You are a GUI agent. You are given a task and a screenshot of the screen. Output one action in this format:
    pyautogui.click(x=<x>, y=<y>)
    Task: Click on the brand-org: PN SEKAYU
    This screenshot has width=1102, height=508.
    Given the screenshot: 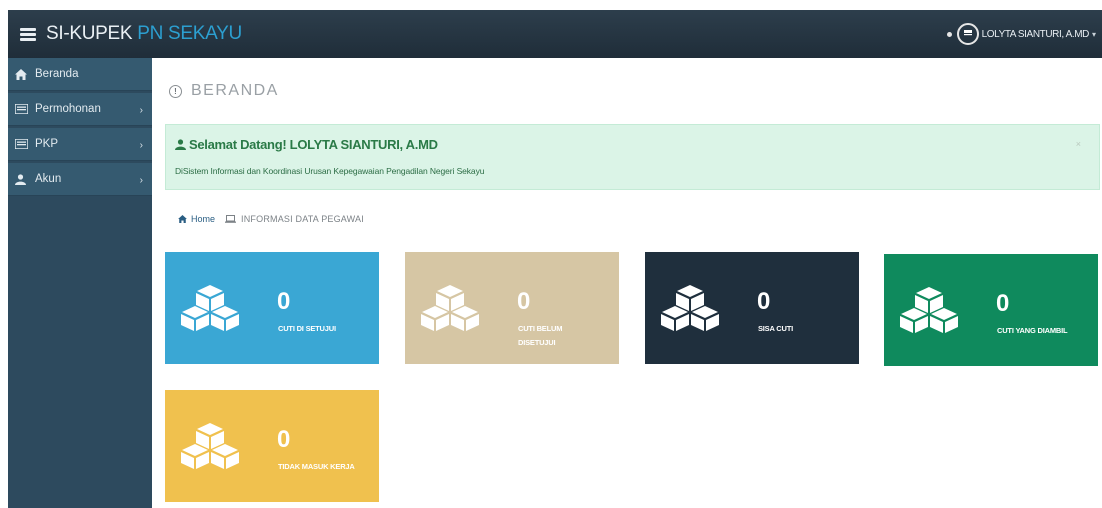 What is the action you would take?
    pyautogui.click(x=189, y=33)
    